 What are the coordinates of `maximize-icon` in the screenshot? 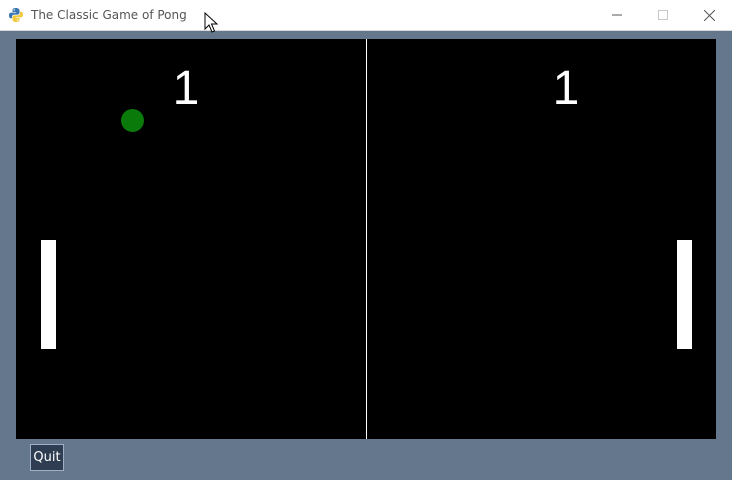 It's located at (663, 15).